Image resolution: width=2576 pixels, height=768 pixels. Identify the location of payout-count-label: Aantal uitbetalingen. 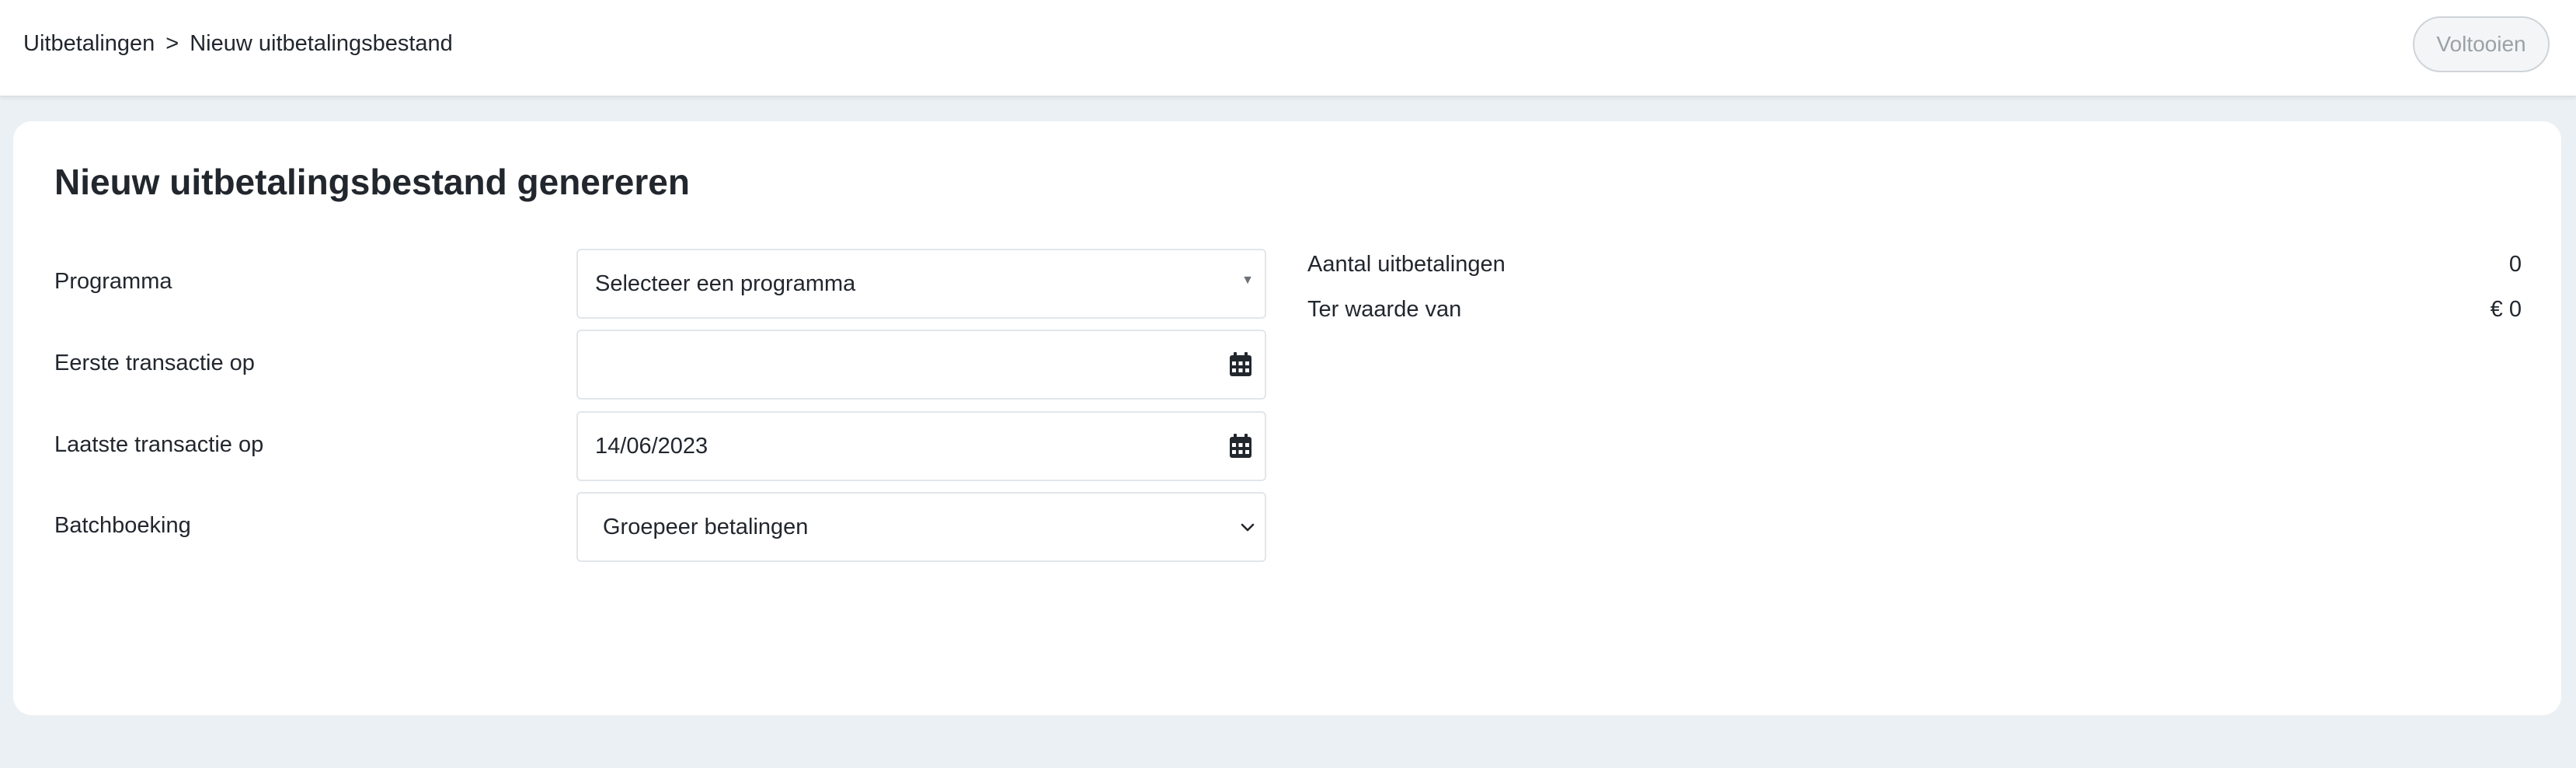
(1407, 264).